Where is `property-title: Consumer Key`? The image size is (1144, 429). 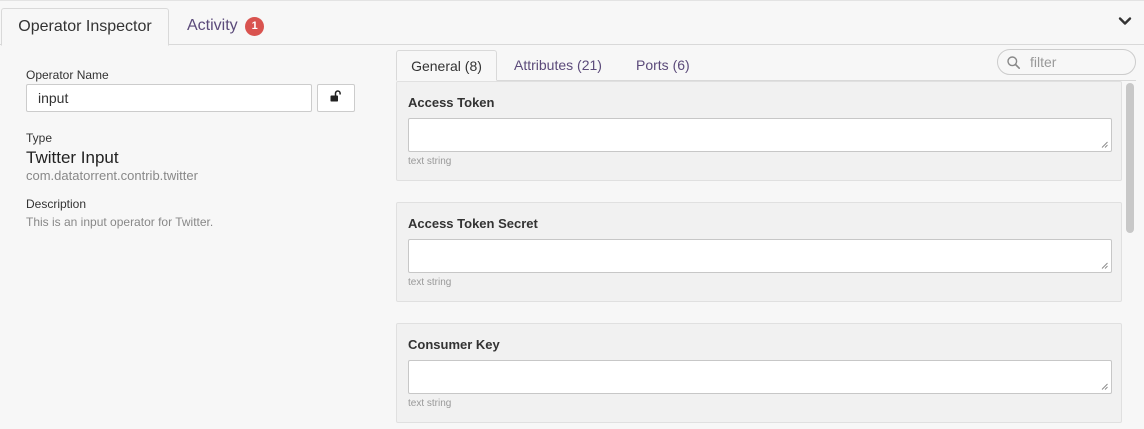
property-title: Consumer Key is located at coordinates (454, 344).